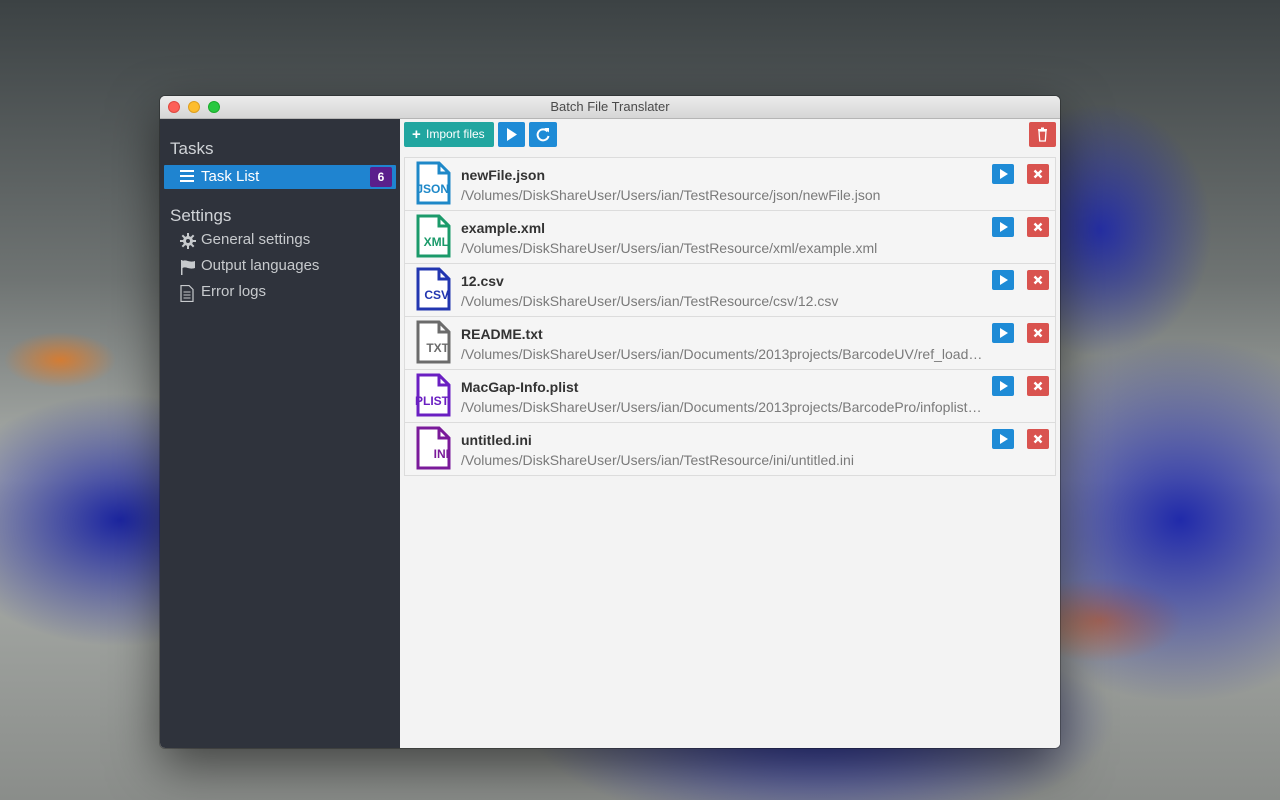 The width and height of the screenshot is (1280, 800). What do you see at coordinates (436, 242) in the screenshot?
I see `svg-text: XML` at bounding box center [436, 242].